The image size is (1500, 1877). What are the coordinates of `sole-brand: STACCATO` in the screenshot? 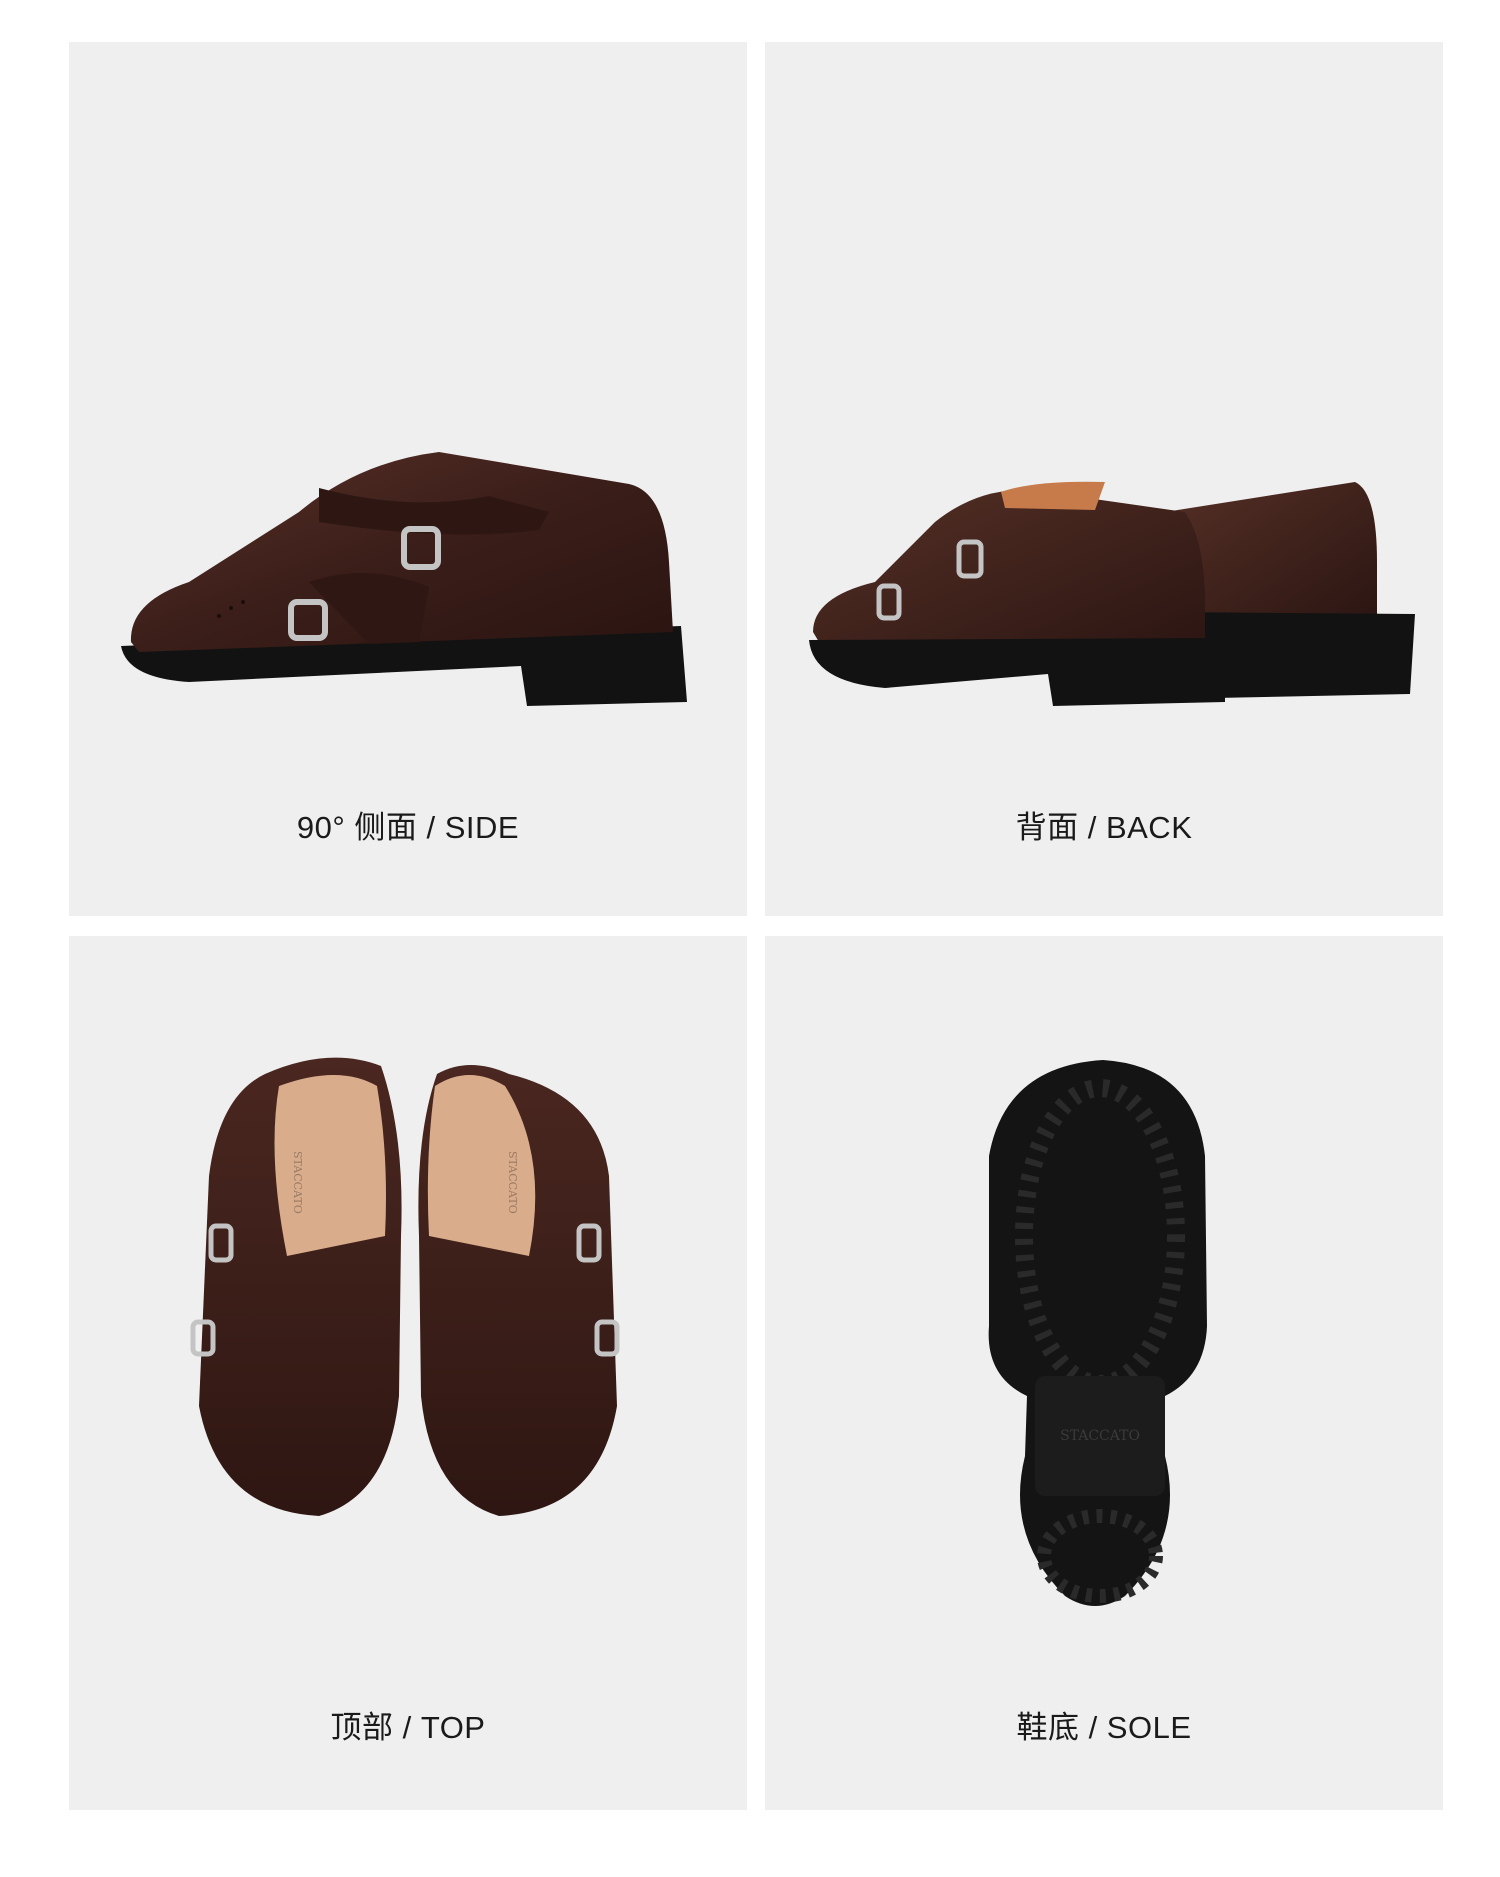 It's located at (1100, 1436).